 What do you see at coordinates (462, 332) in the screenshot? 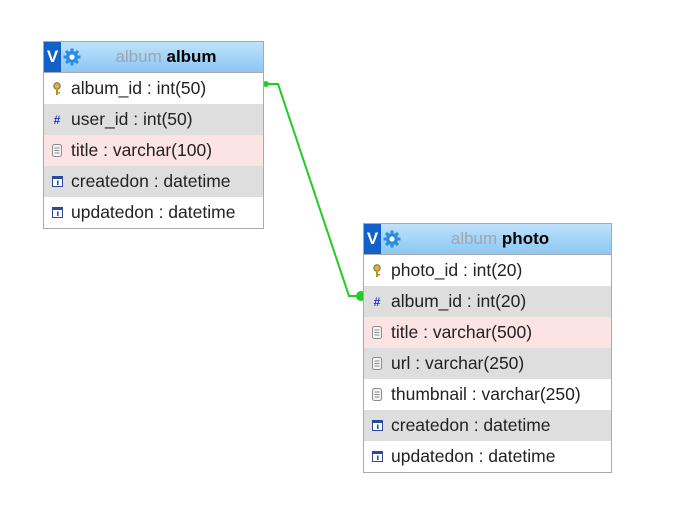
I see `column-label: title : varchar(500)` at bounding box center [462, 332].